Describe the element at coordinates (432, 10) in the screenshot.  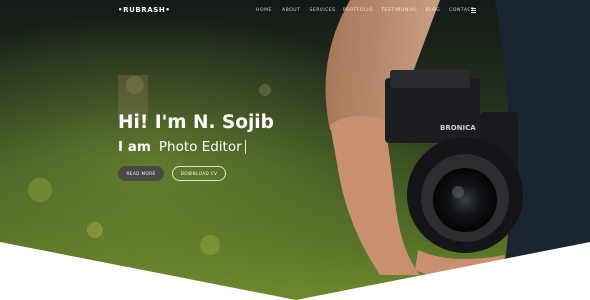
I see `nav-item-blog: BLOG` at that location.